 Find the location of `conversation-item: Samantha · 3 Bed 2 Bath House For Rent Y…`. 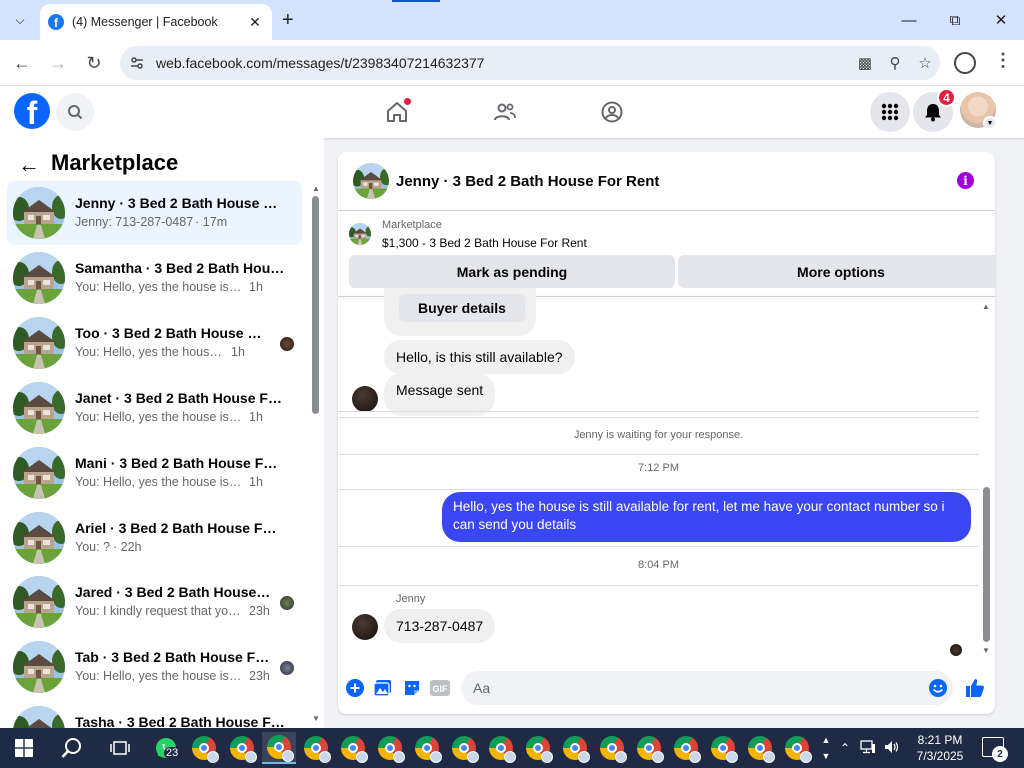

conversation-item: Samantha · 3 Bed 2 Bath House For Rent Y… is located at coordinates (154, 278).